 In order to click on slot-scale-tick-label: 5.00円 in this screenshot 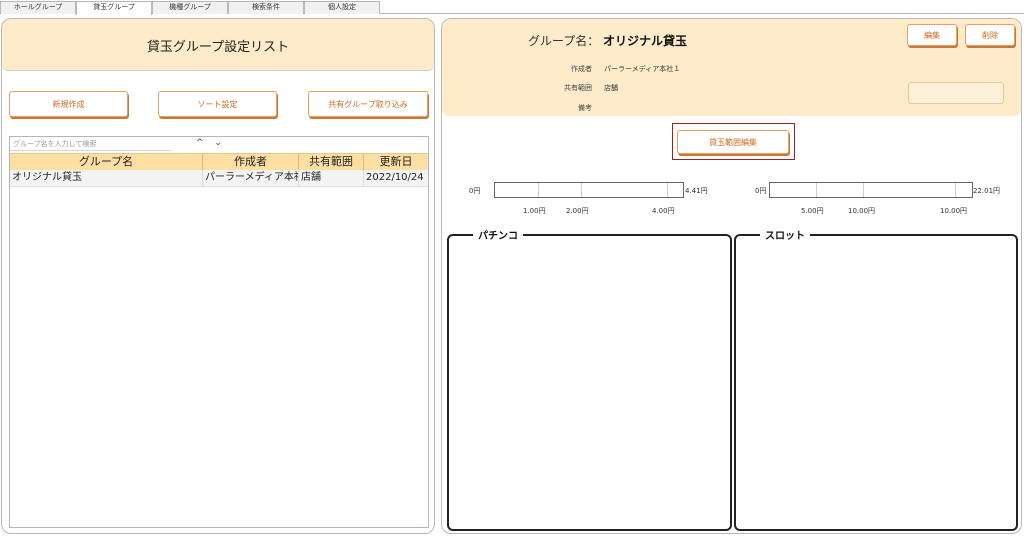, I will do `click(812, 211)`.